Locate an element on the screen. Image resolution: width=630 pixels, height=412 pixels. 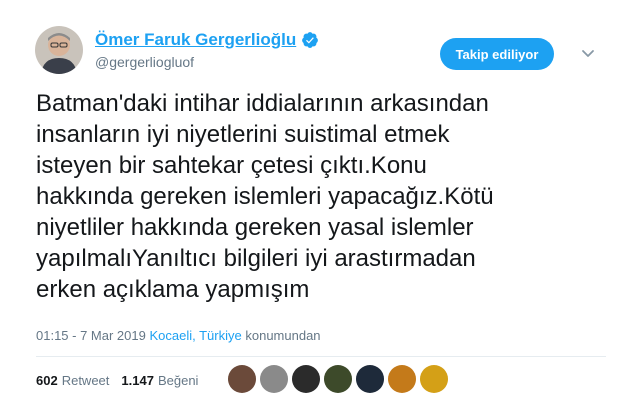
avatar is located at coordinates (59, 50).